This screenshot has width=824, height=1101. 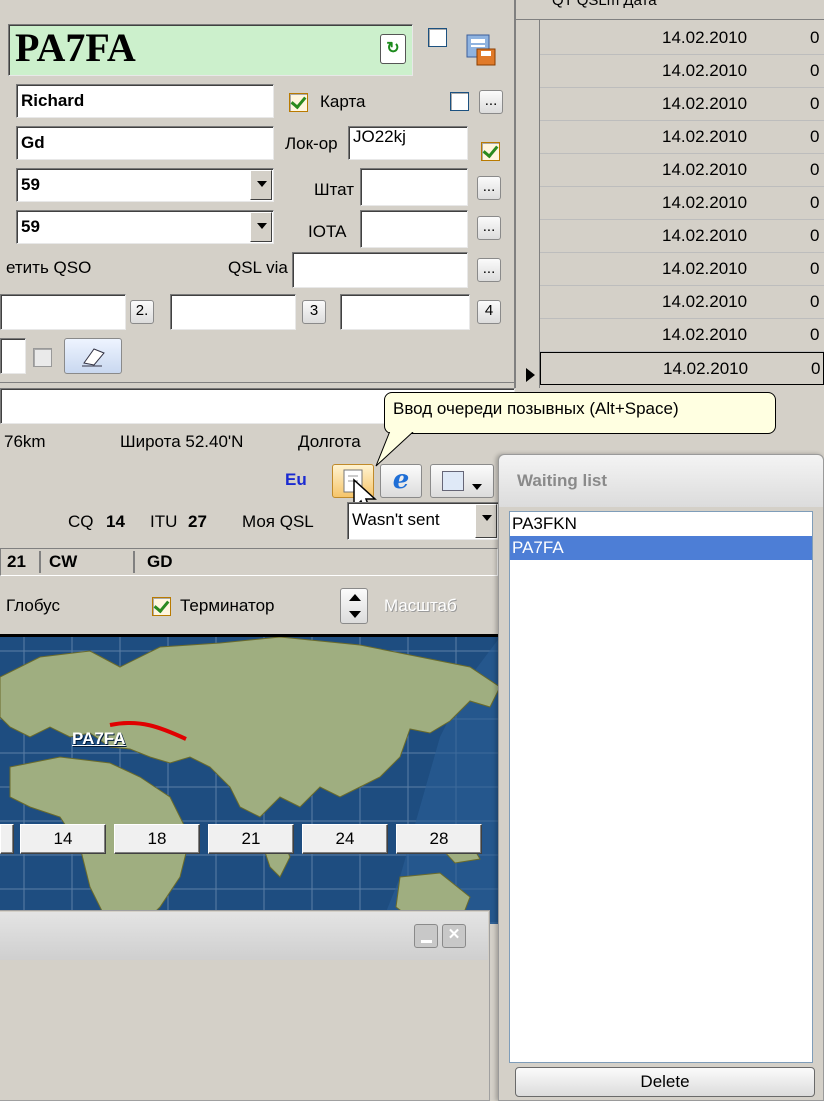 I want to click on locator-input: JO22kj, so click(x=408, y=143).